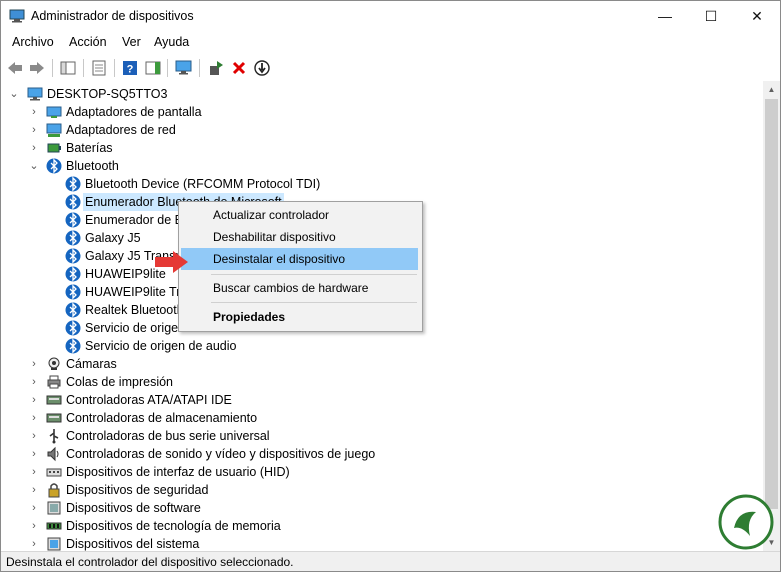  I want to click on category-label: Adaptadores de pantalla, so click(134, 112).